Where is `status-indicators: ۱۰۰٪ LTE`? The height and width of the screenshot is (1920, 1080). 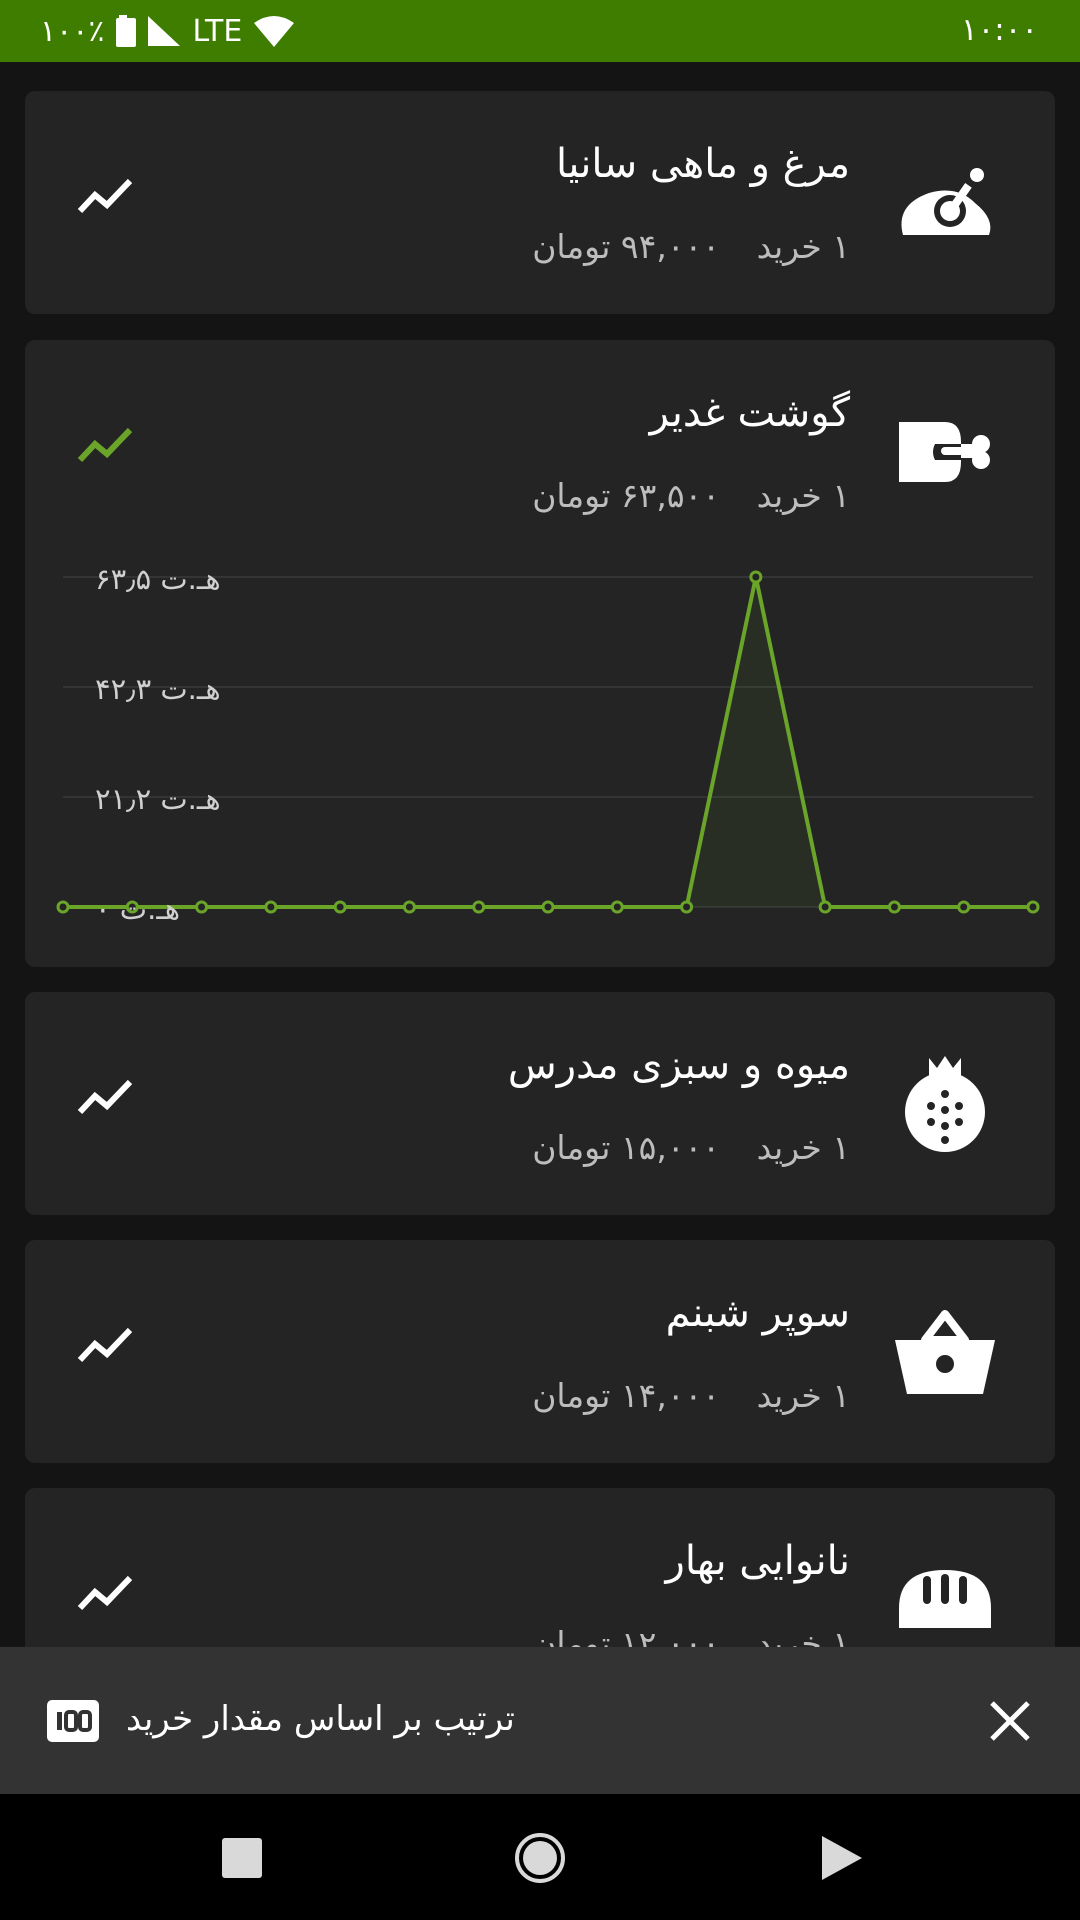
status-indicators: ۱۰۰٪ LTE is located at coordinates (167, 31).